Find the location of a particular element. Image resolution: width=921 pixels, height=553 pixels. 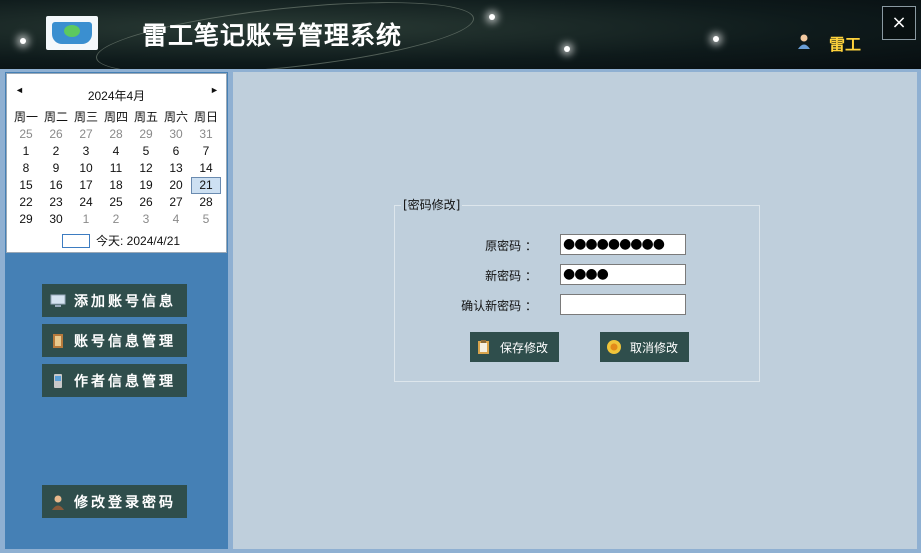

calendar-day: 7 is located at coordinates (206, 151).